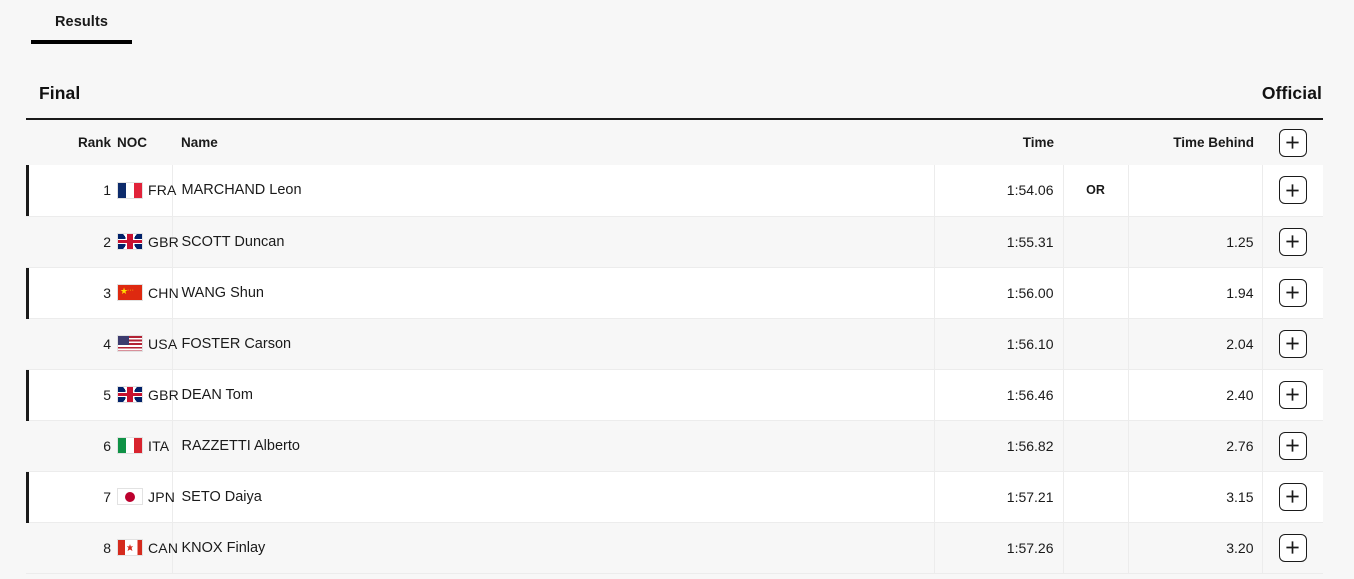  I want to click on cell-rank: 6, so click(82, 446).